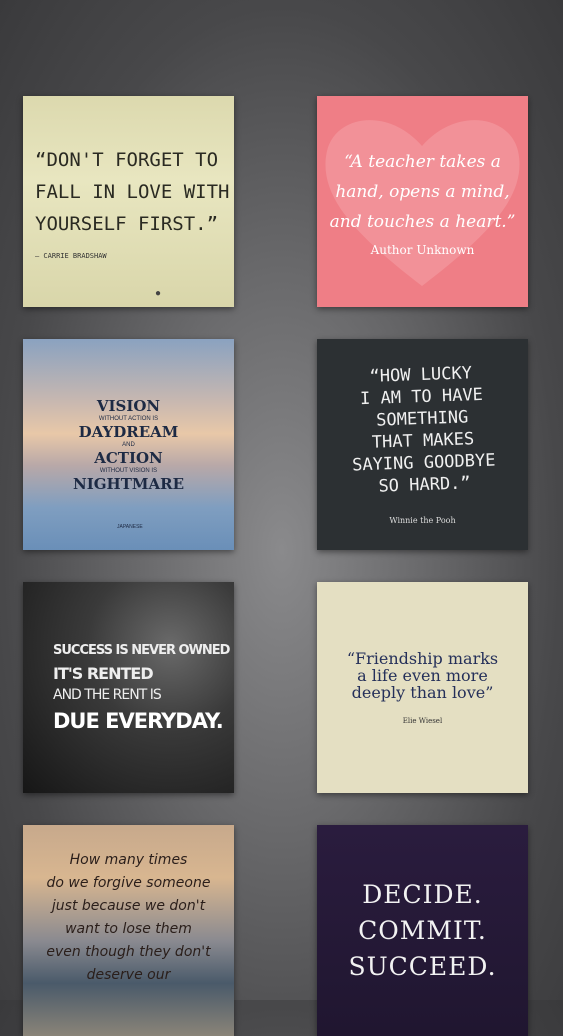 The width and height of the screenshot is (563, 1036). Describe the element at coordinates (128, 457) in the screenshot. I see `quote-line: ACTION` at that location.